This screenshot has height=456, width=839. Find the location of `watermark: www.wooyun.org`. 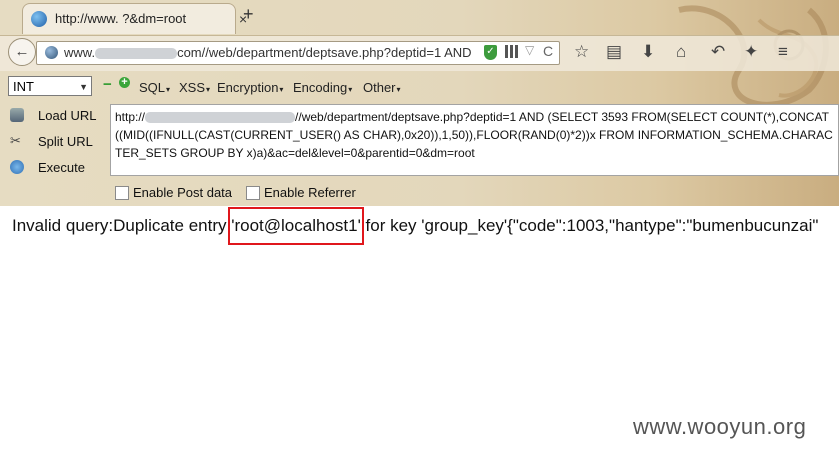

watermark: www.wooyun.org is located at coordinates (720, 426).